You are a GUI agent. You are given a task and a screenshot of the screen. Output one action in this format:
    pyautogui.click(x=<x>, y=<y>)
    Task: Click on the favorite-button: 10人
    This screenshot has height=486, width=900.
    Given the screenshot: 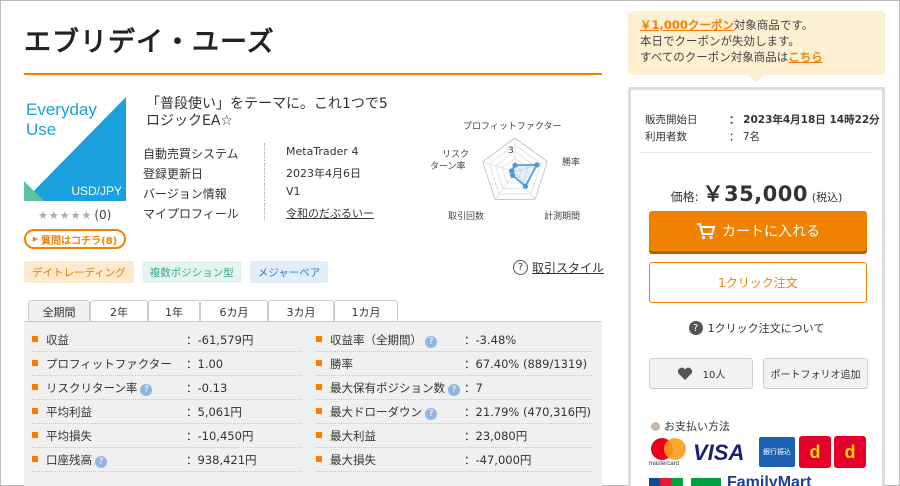 What is the action you would take?
    pyautogui.click(x=701, y=373)
    